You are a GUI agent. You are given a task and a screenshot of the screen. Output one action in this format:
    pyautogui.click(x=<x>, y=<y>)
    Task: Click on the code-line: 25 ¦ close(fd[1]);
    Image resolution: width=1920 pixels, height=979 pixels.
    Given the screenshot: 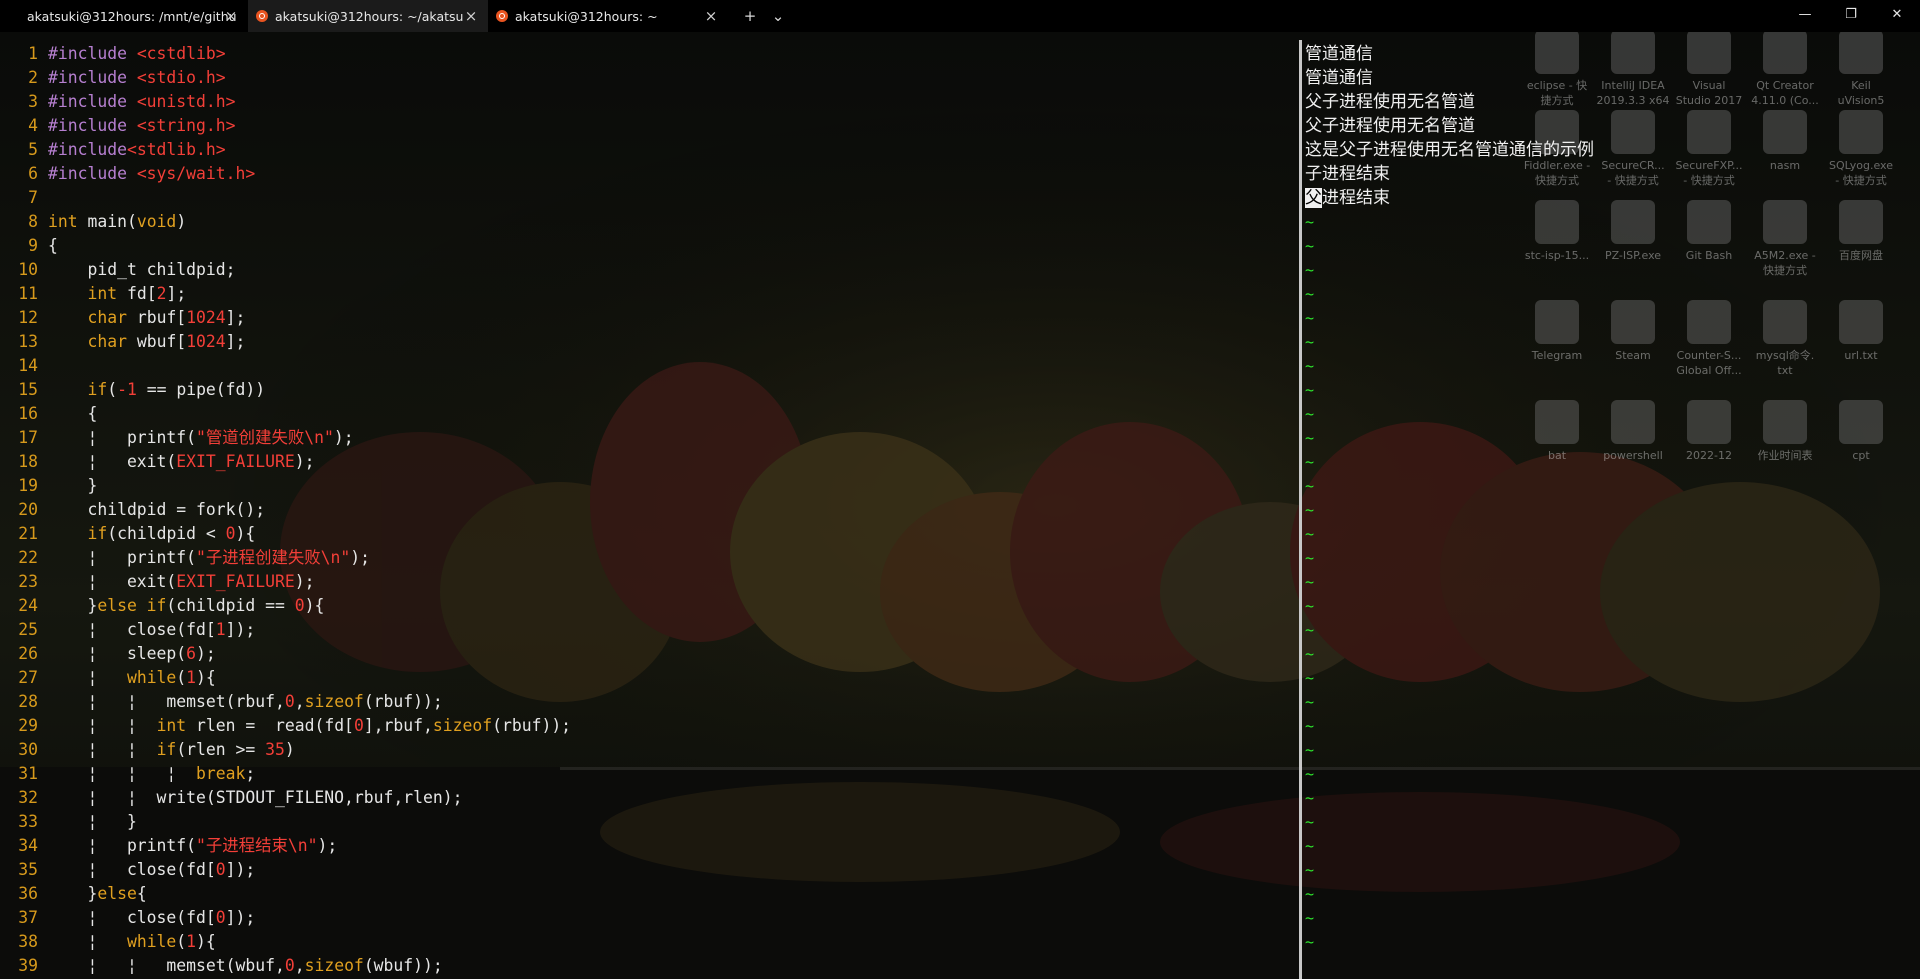 What is the action you would take?
    pyautogui.click(x=647, y=630)
    